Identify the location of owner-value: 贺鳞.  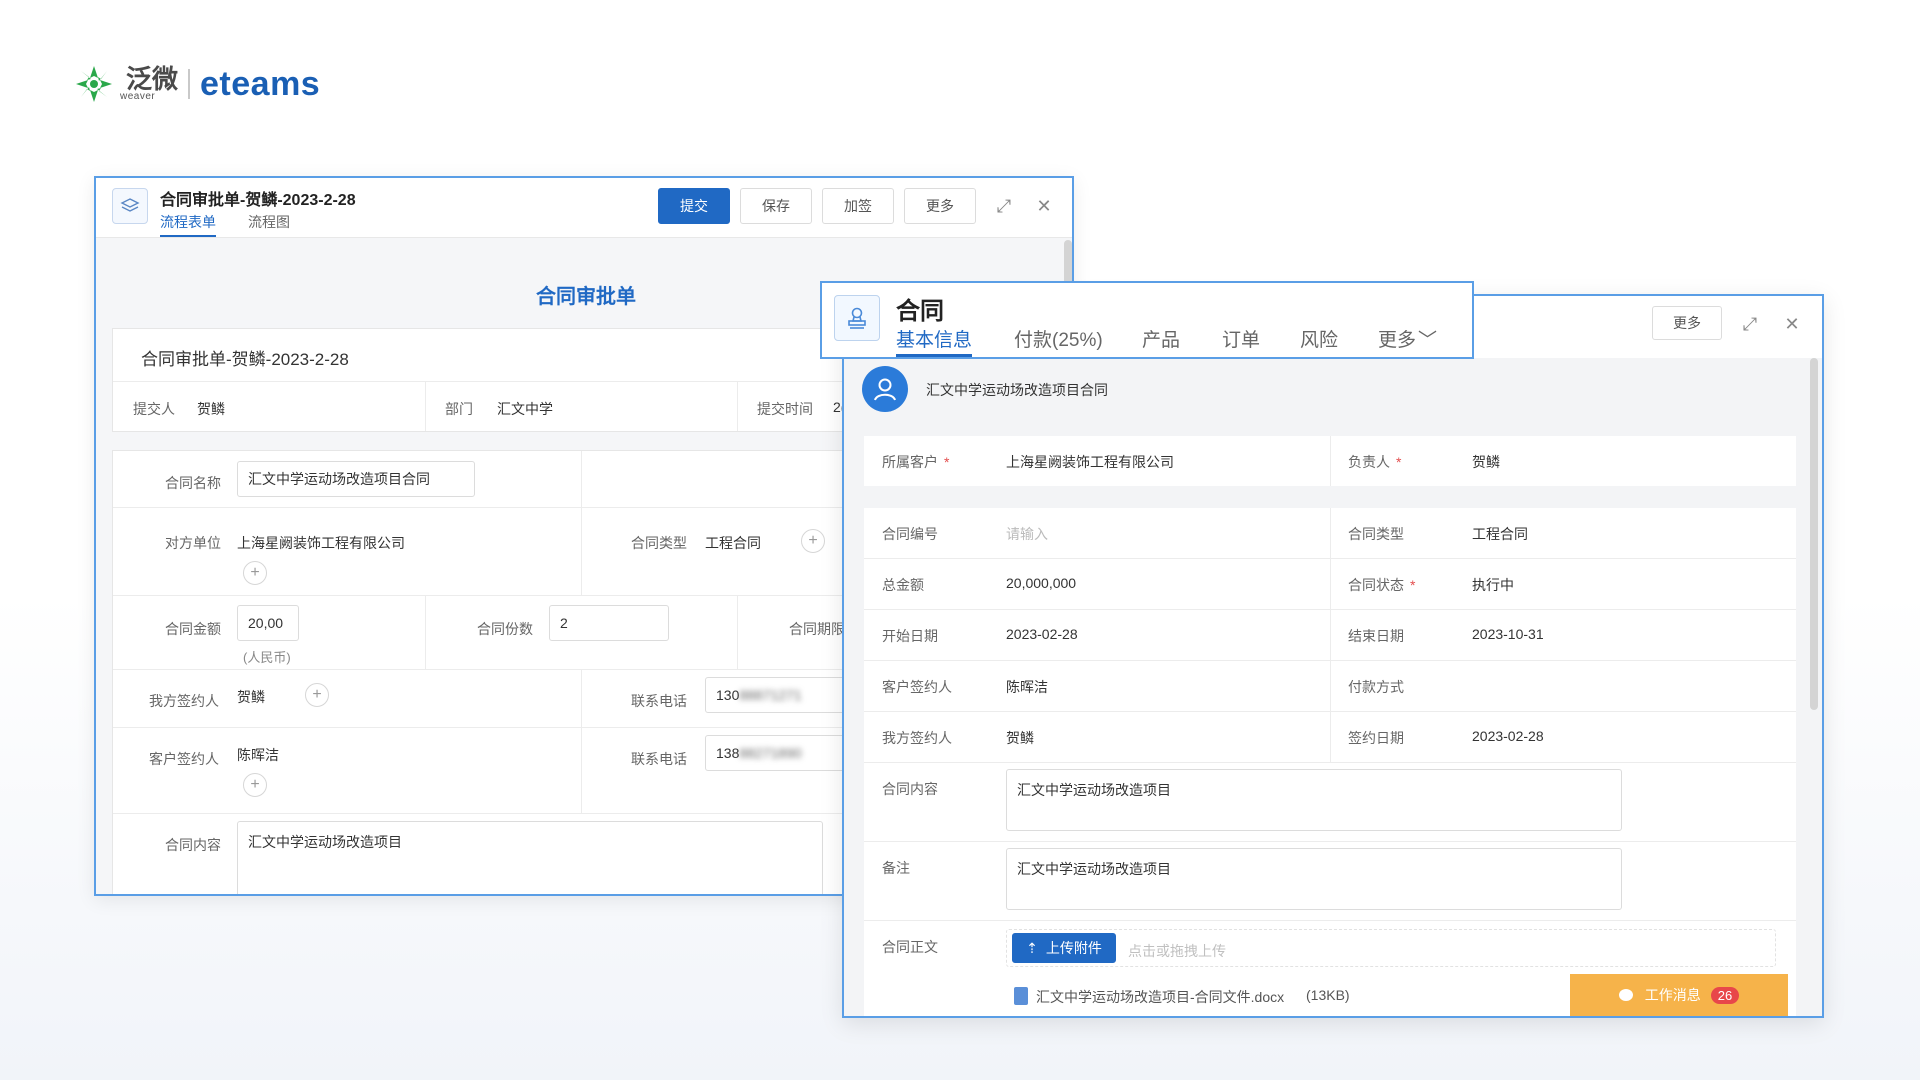
(1486, 462).